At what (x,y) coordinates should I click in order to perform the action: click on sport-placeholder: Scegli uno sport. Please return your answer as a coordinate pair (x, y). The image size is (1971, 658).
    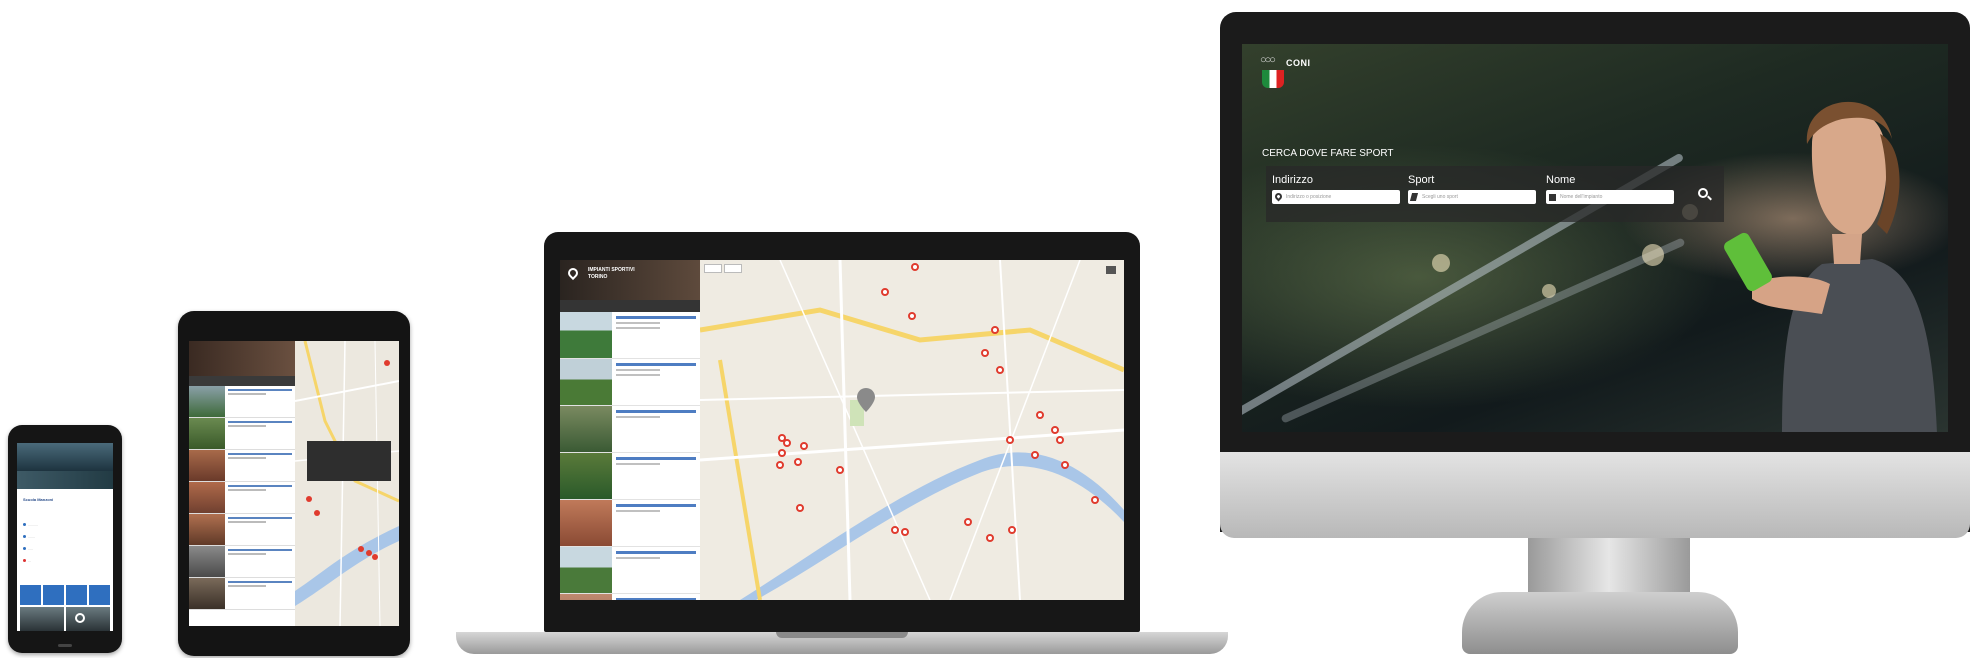
    Looking at the image, I should click on (1440, 197).